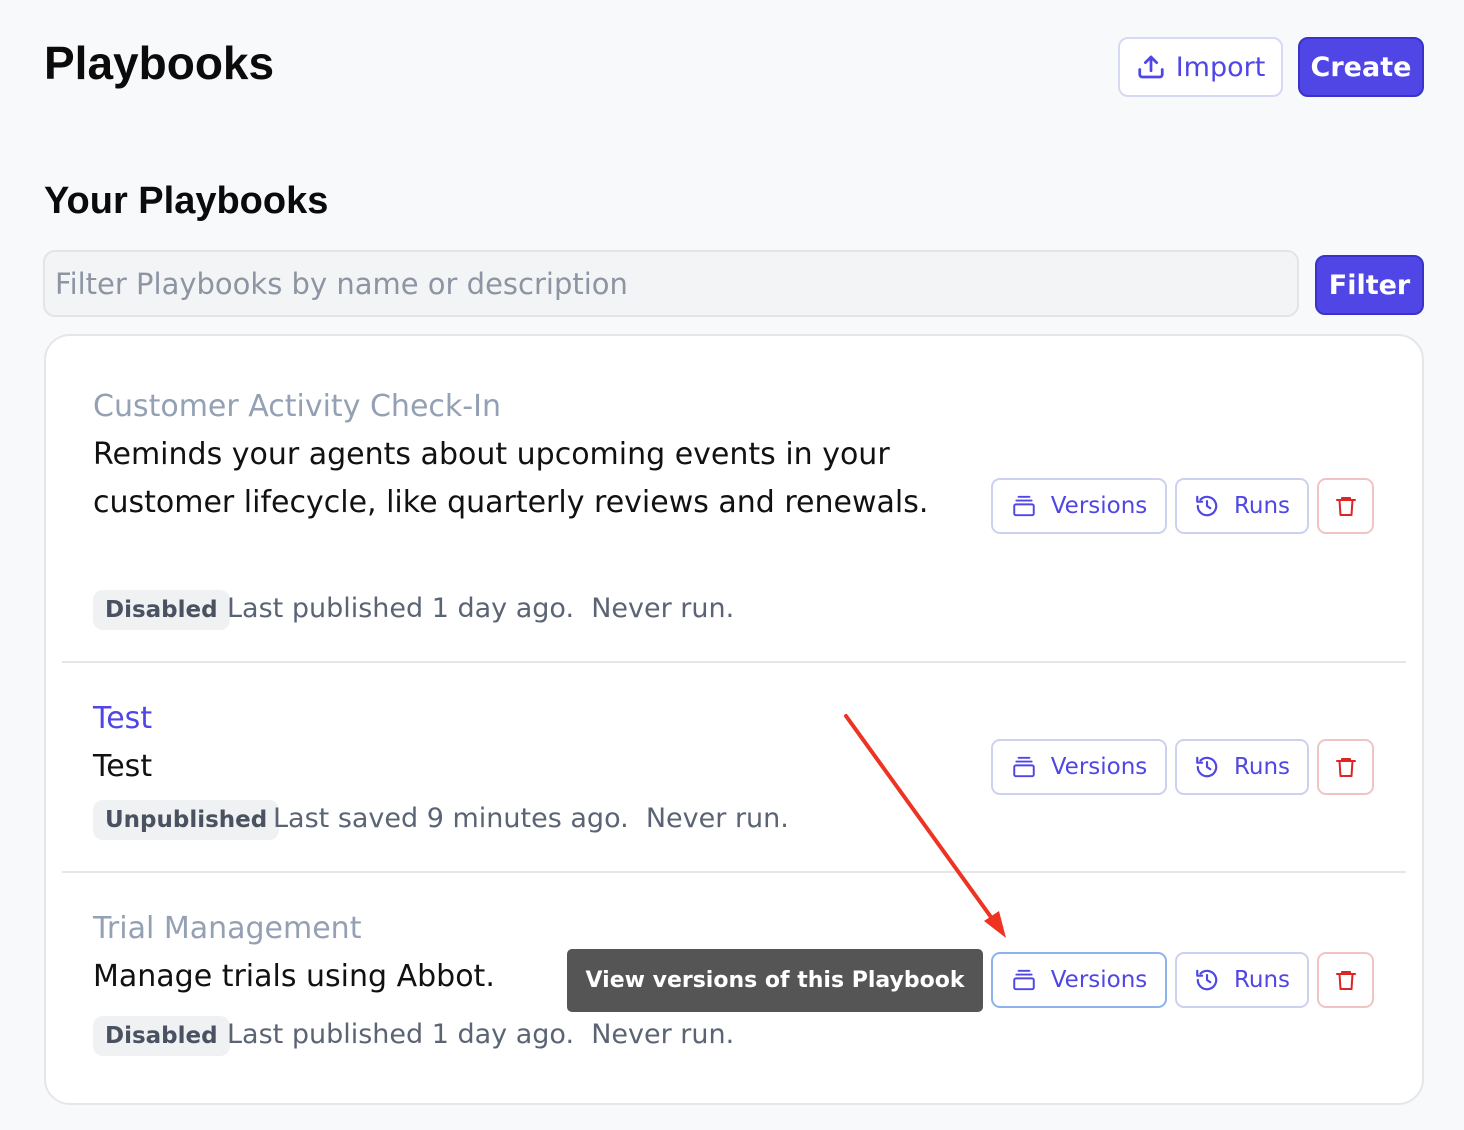  Describe the element at coordinates (122, 718) in the screenshot. I see `playbook-title: Test` at that location.